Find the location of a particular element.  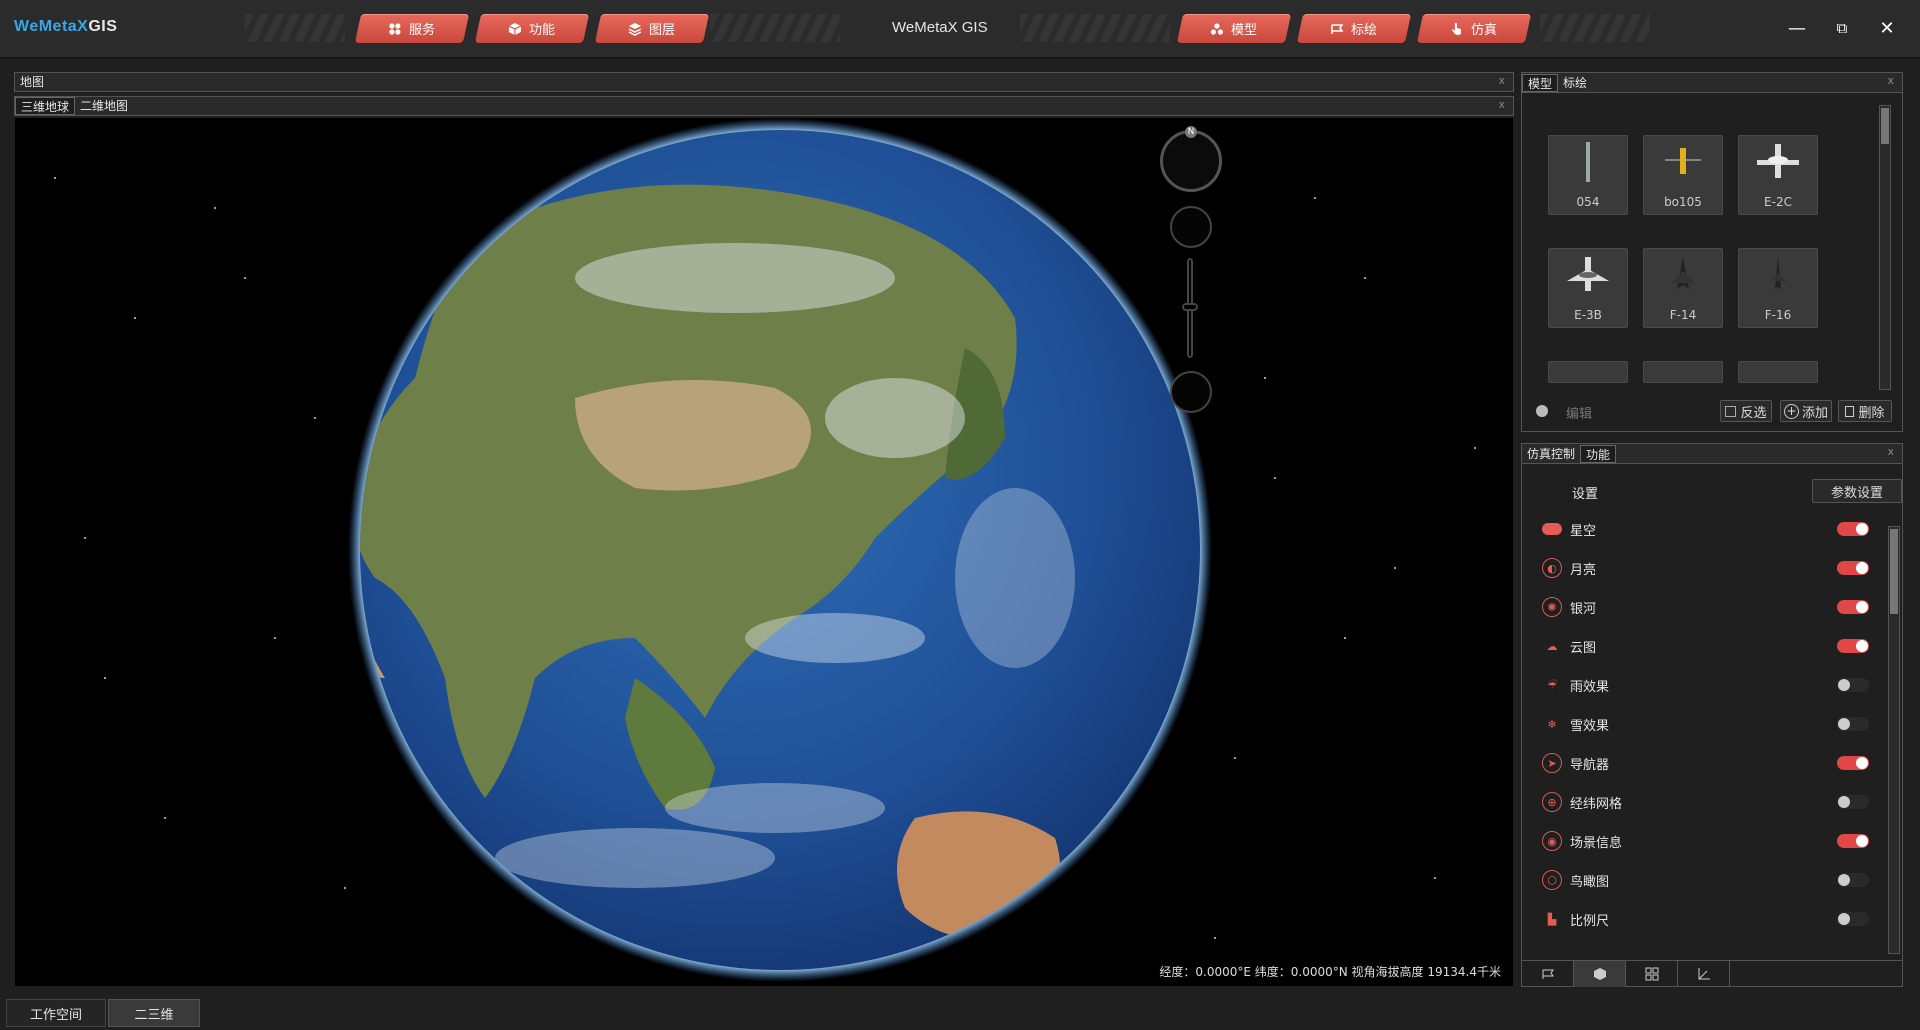

add-model-button: + 添加 is located at coordinates (1806, 411).